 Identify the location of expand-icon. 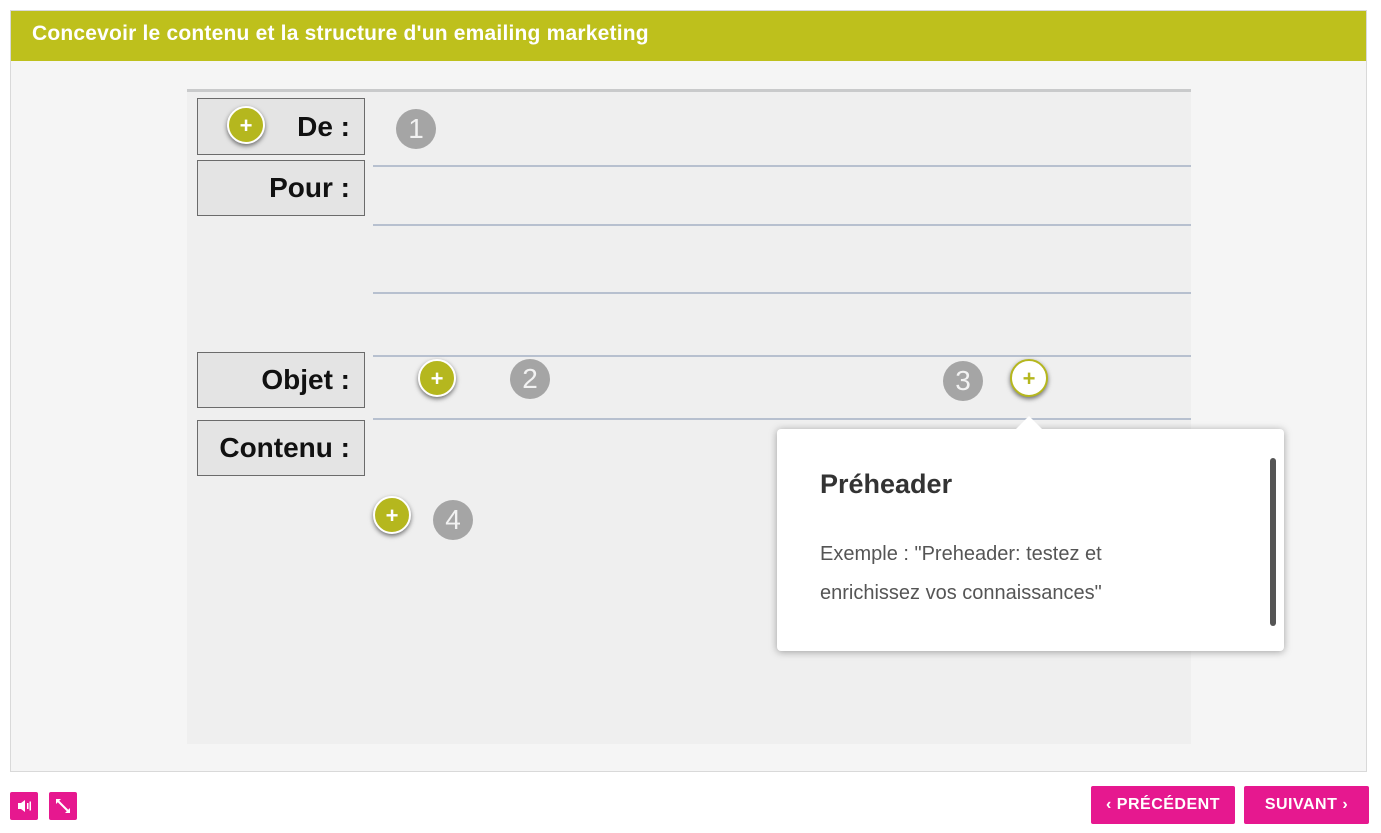
(63, 806).